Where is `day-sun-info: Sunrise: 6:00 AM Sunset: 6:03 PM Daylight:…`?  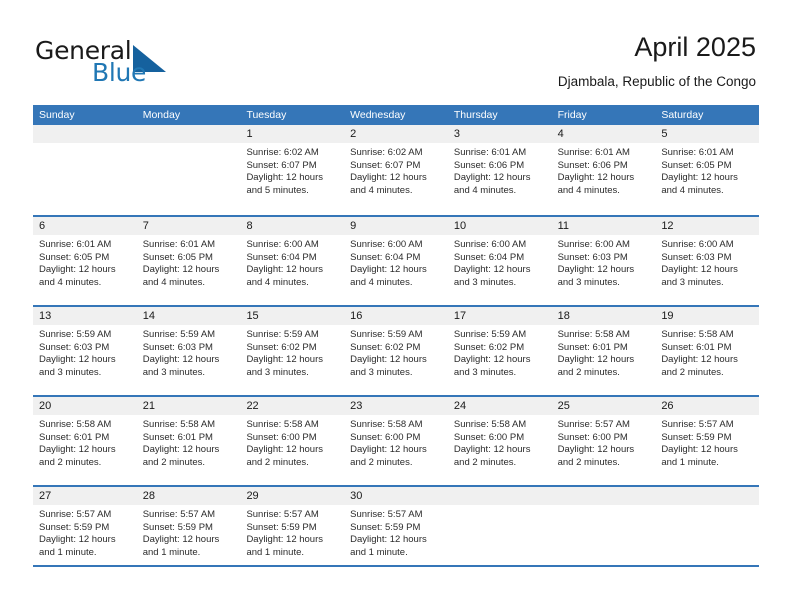 day-sun-info: Sunrise: 6:00 AM Sunset: 6:03 PM Daylight:… is located at coordinates (604, 262).